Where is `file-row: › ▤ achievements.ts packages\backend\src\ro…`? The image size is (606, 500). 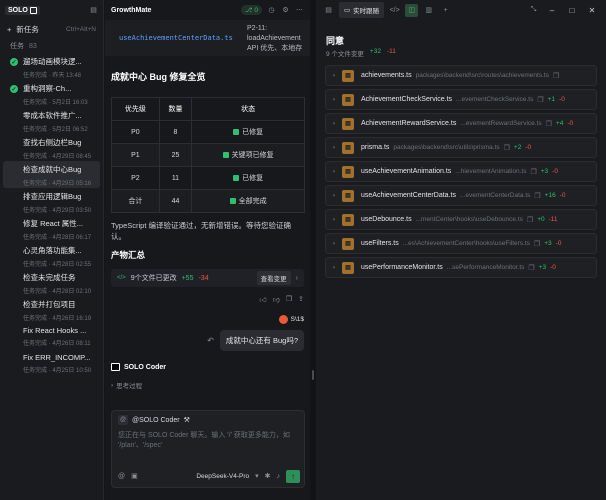
file-row: › ▤ achievements.ts packages\backend\src\ro… is located at coordinates (461, 75).